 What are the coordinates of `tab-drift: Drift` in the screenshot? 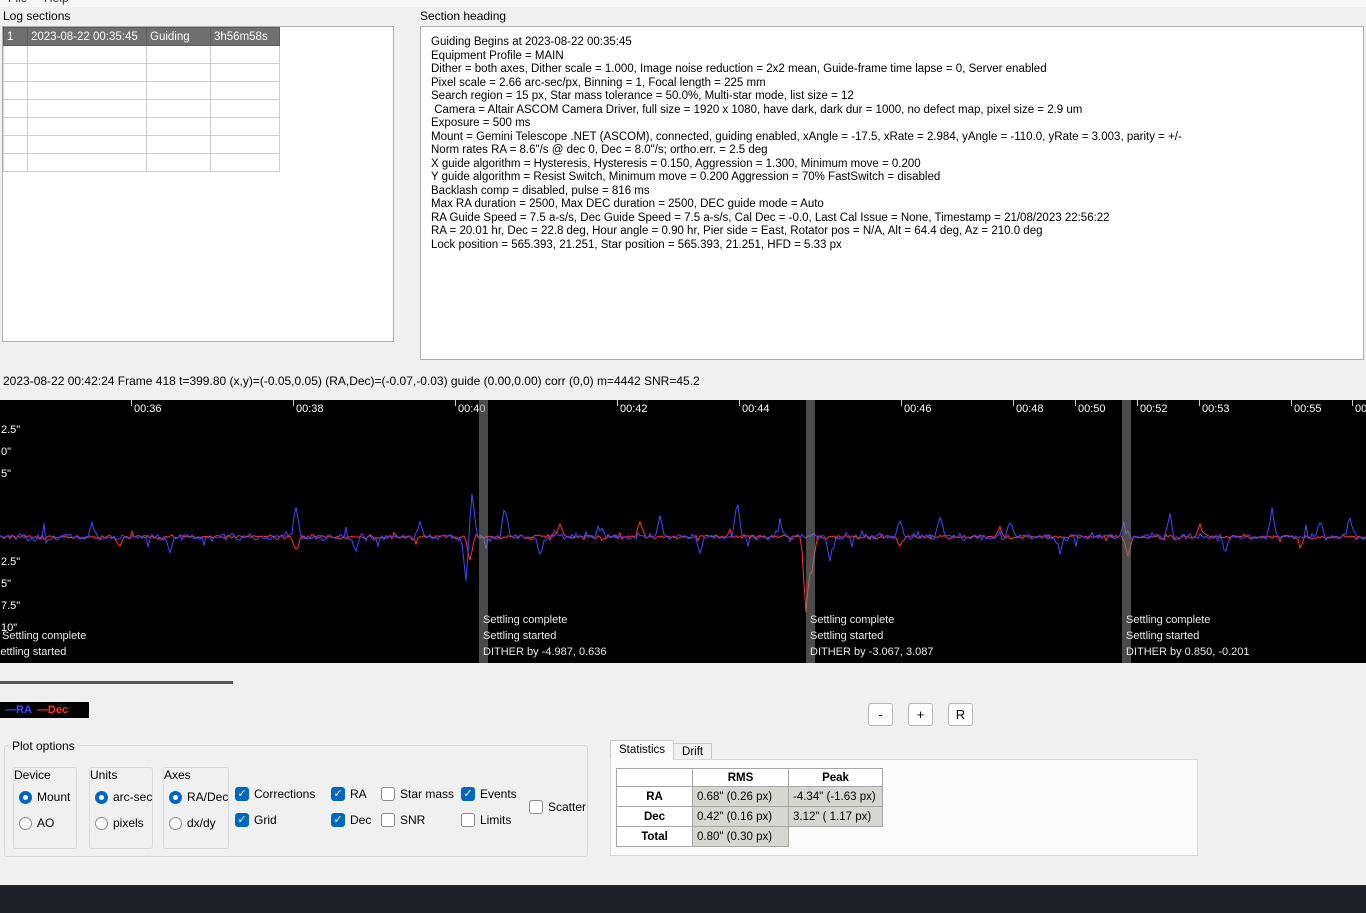 It's located at (693, 751).